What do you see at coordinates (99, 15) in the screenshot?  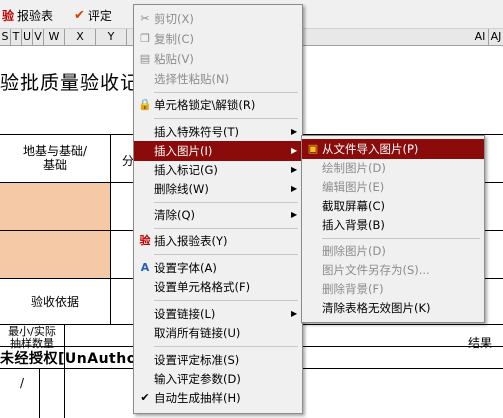 I see `evaluate-label: 评定` at bounding box center [99, 15].